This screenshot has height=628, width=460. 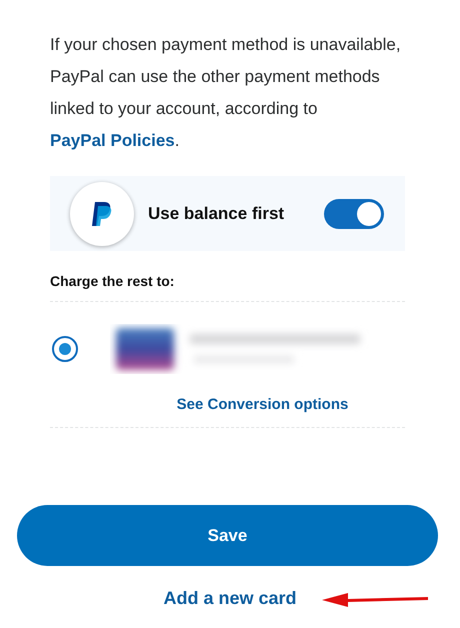 I want to click on paypal-logo-icon, so click(x=102, y=213).